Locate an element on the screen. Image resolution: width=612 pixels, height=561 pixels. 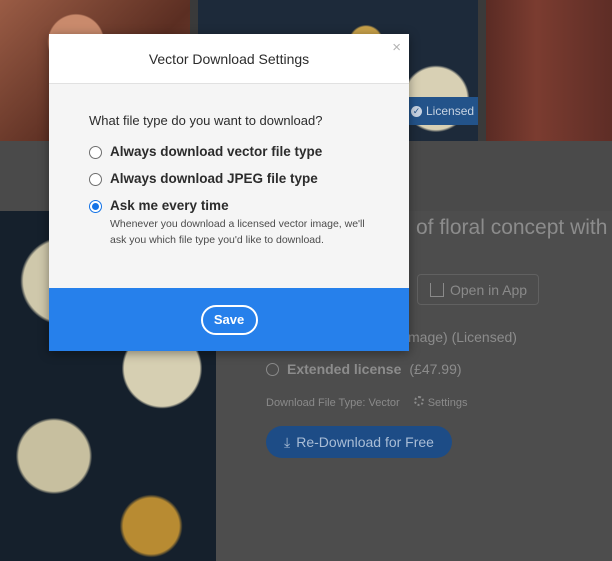
radio-ask-every-time is located at coordinates (95, 206).